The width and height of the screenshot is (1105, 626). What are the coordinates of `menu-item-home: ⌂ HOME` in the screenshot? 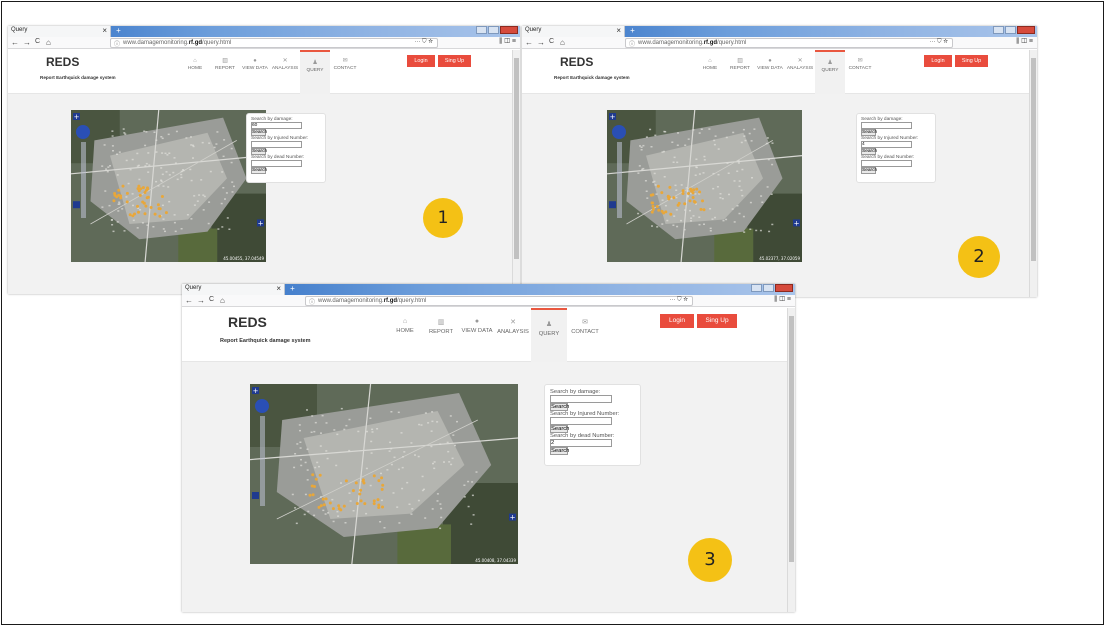 It's located at (710, 72).